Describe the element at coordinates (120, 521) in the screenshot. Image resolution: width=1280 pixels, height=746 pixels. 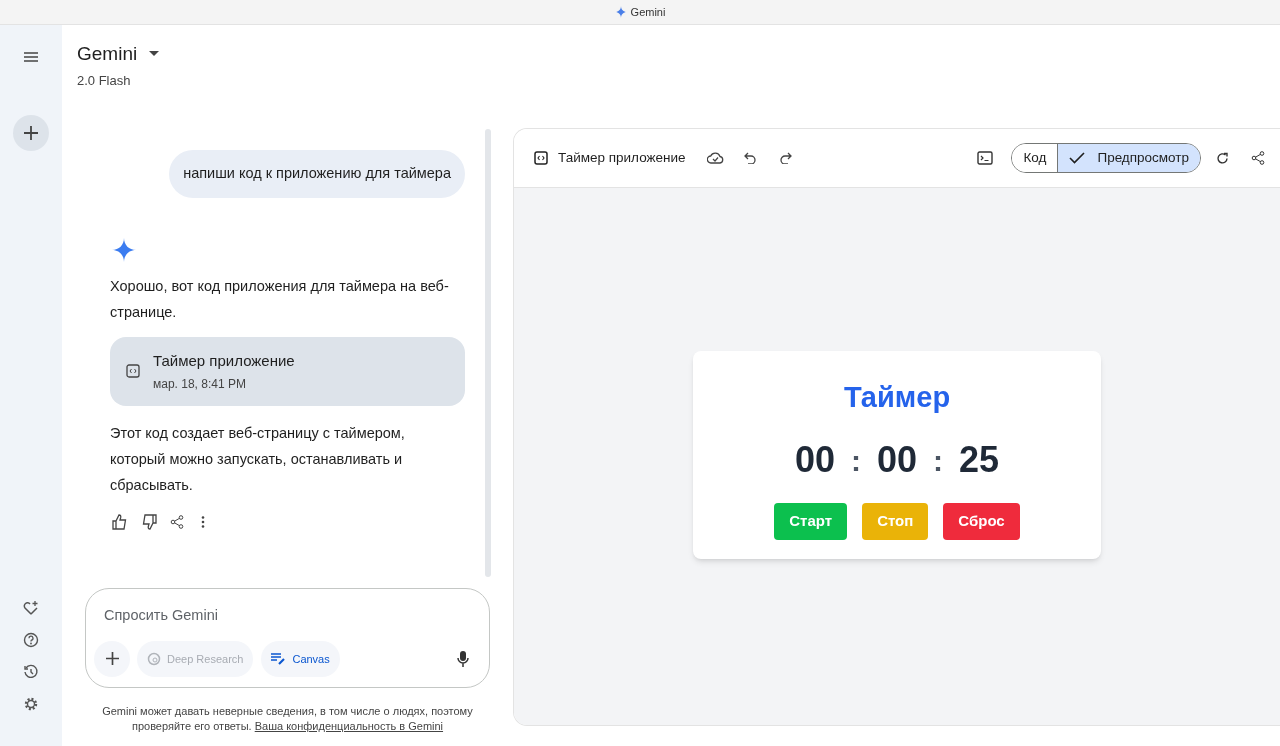
I see `thumbs-up-icon` at that location.